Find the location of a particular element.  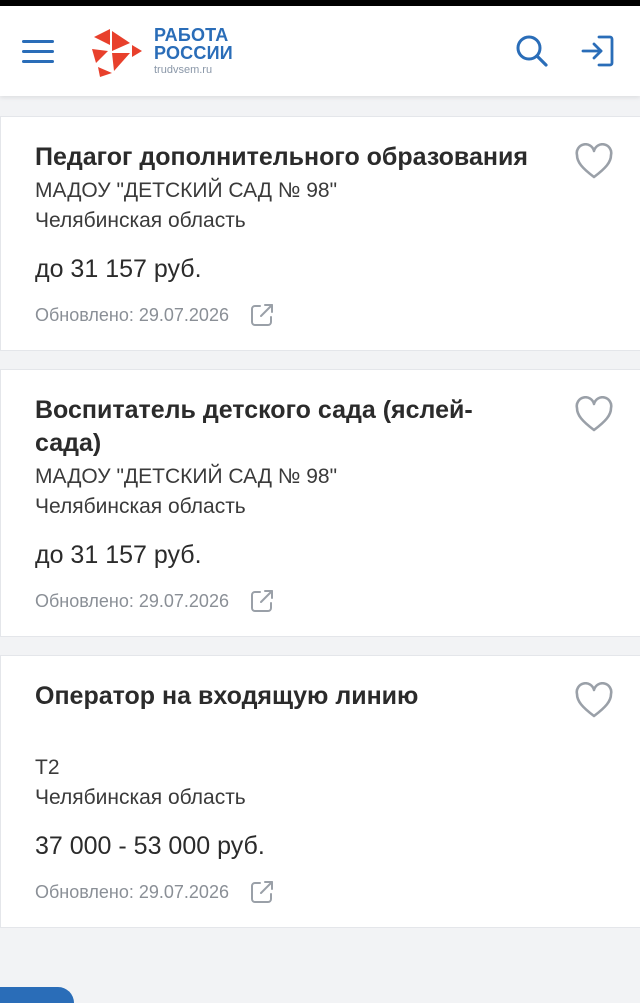

vacancy-title: Воспитатель детского сада (яслей-сада) is located at coordinates (282, 427).